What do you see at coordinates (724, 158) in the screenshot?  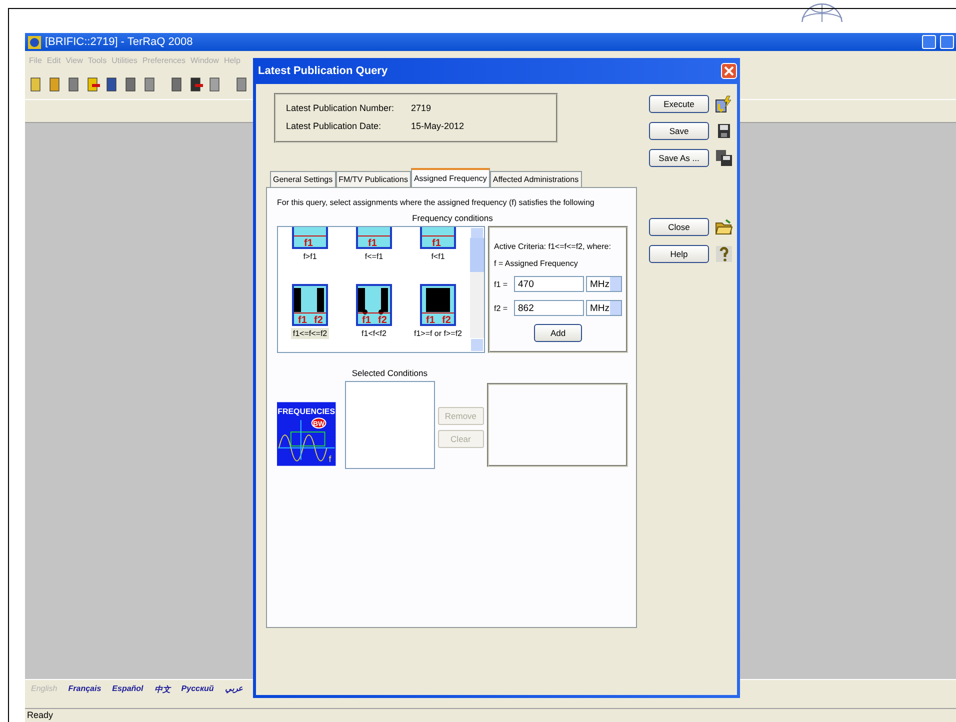 I see `floppy-disks-icon` at bounding box center [724, 158].